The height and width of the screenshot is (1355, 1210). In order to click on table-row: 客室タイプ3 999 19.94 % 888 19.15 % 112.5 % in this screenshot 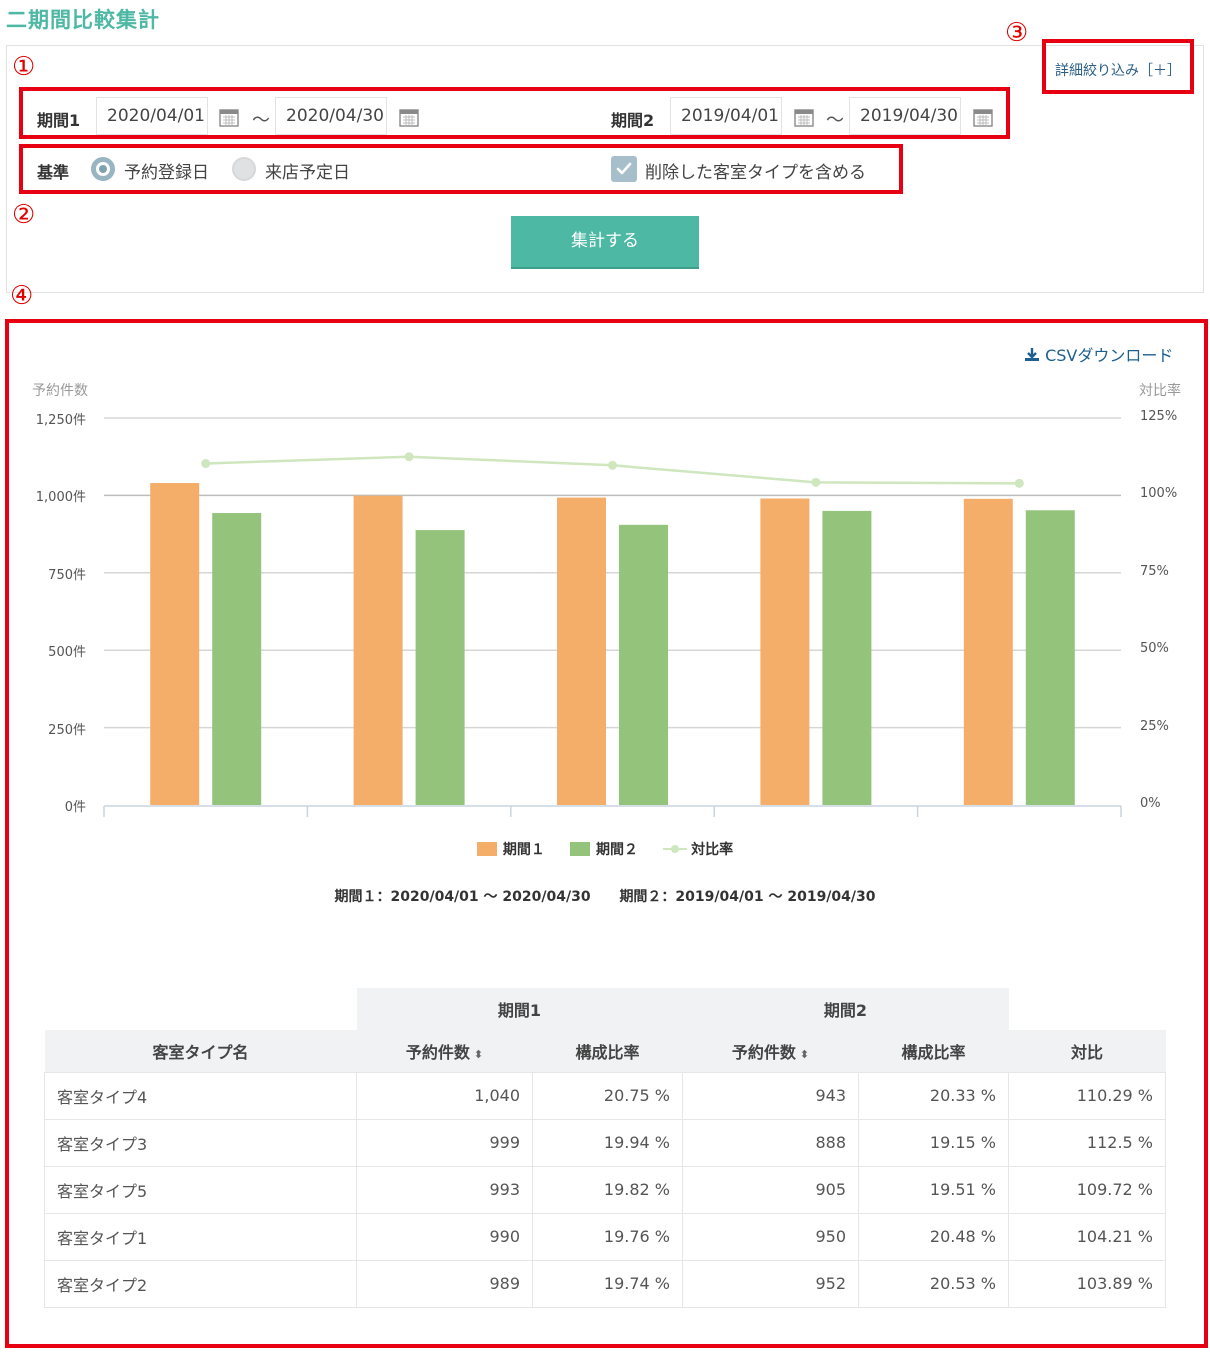, I will do `click(605, 1142)`.